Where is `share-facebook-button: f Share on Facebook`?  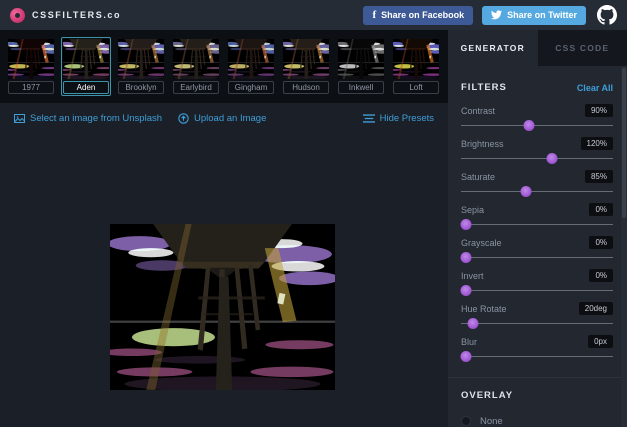
share-facebook-button: f Share on Facebook is located at coordinates (418, 15).